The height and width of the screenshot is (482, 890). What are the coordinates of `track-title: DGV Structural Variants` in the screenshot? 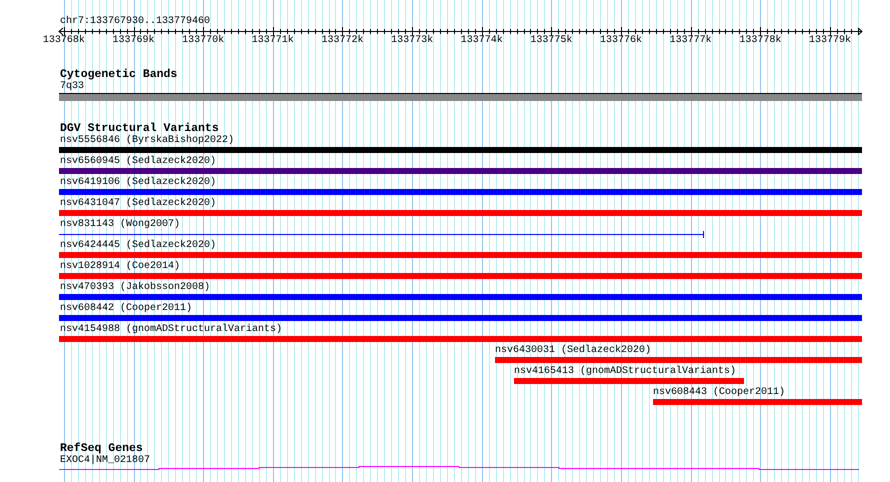 It's located at (139, 129).